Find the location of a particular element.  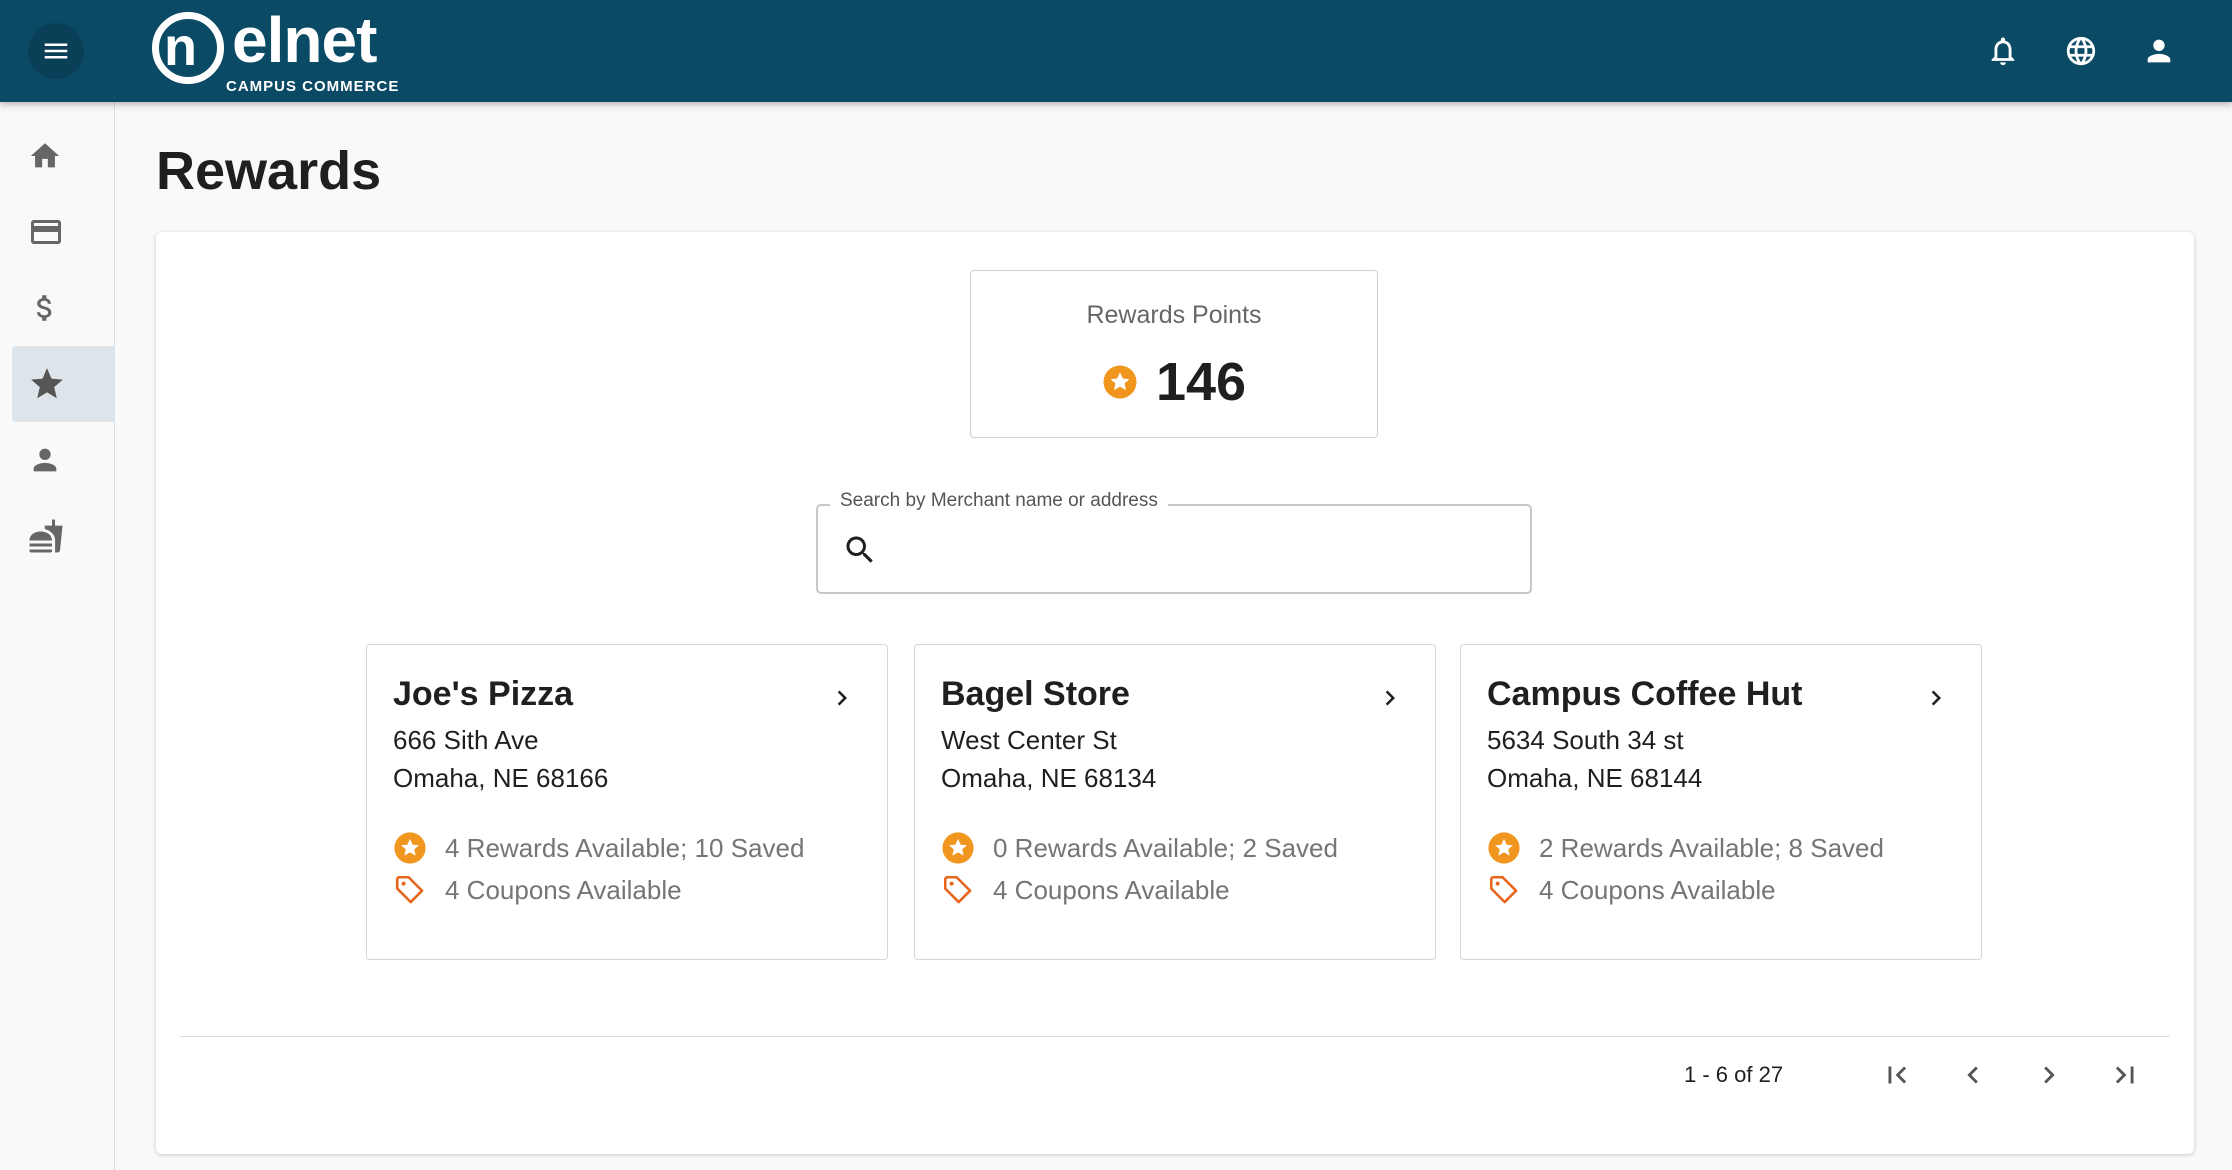

search-input is located at coordinates (1204, 550).